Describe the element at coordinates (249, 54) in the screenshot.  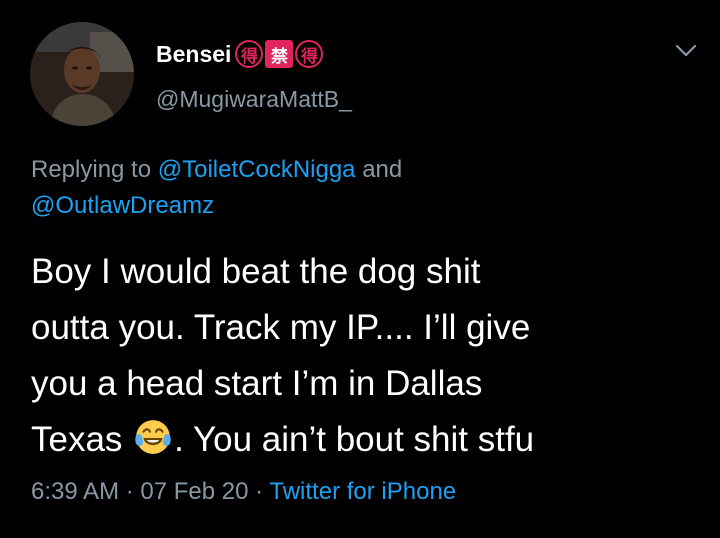
I see `circled-glyph-1: 得` at that location.